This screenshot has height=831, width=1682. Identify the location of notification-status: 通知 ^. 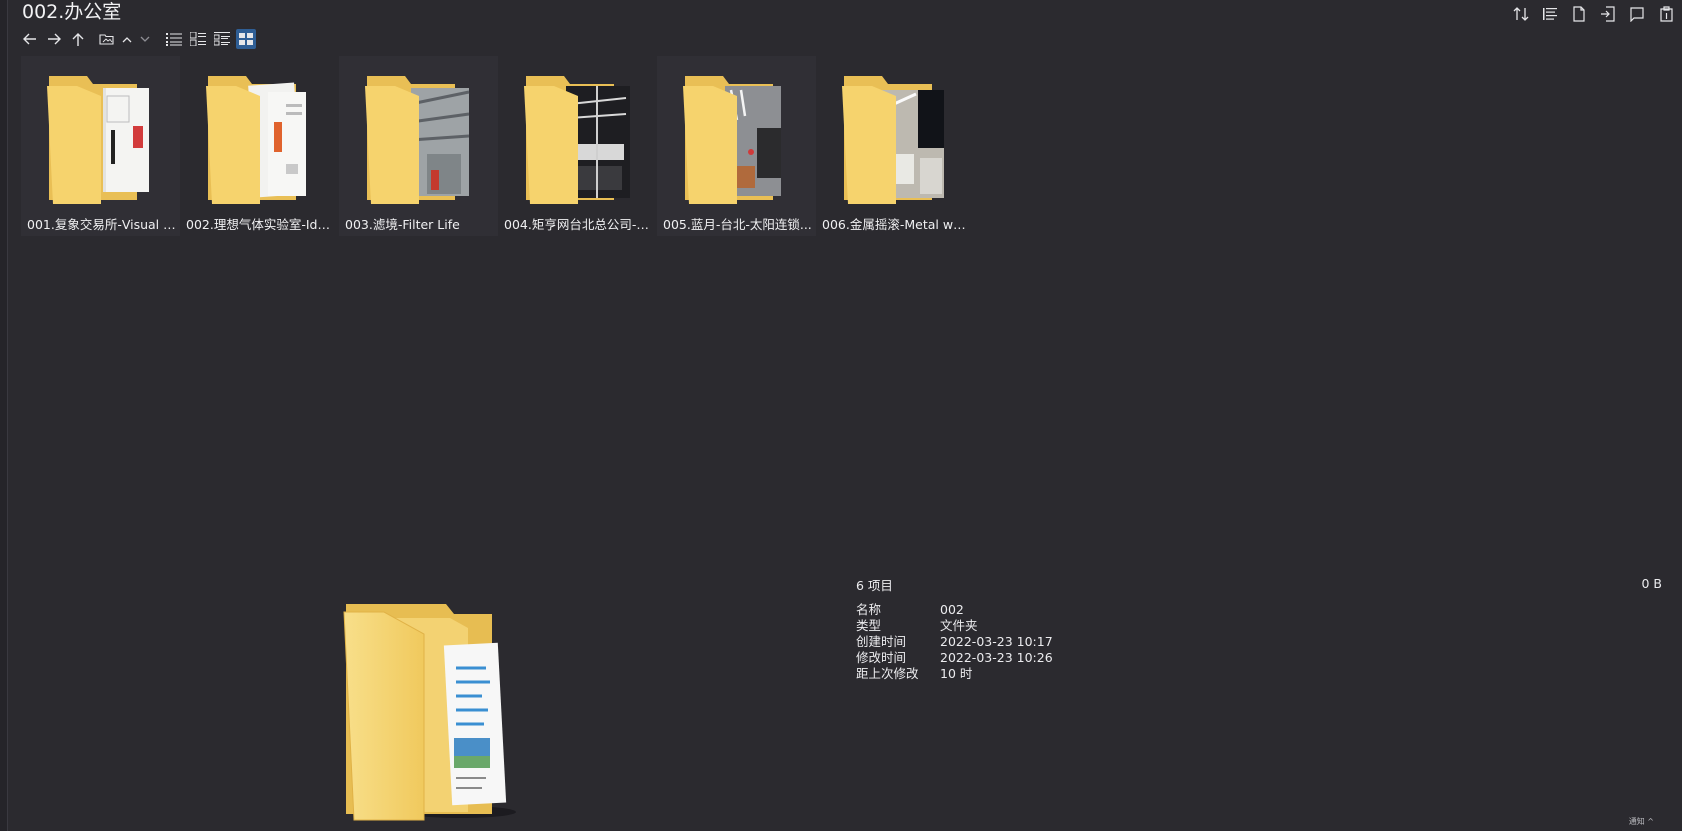
(1641, 821).